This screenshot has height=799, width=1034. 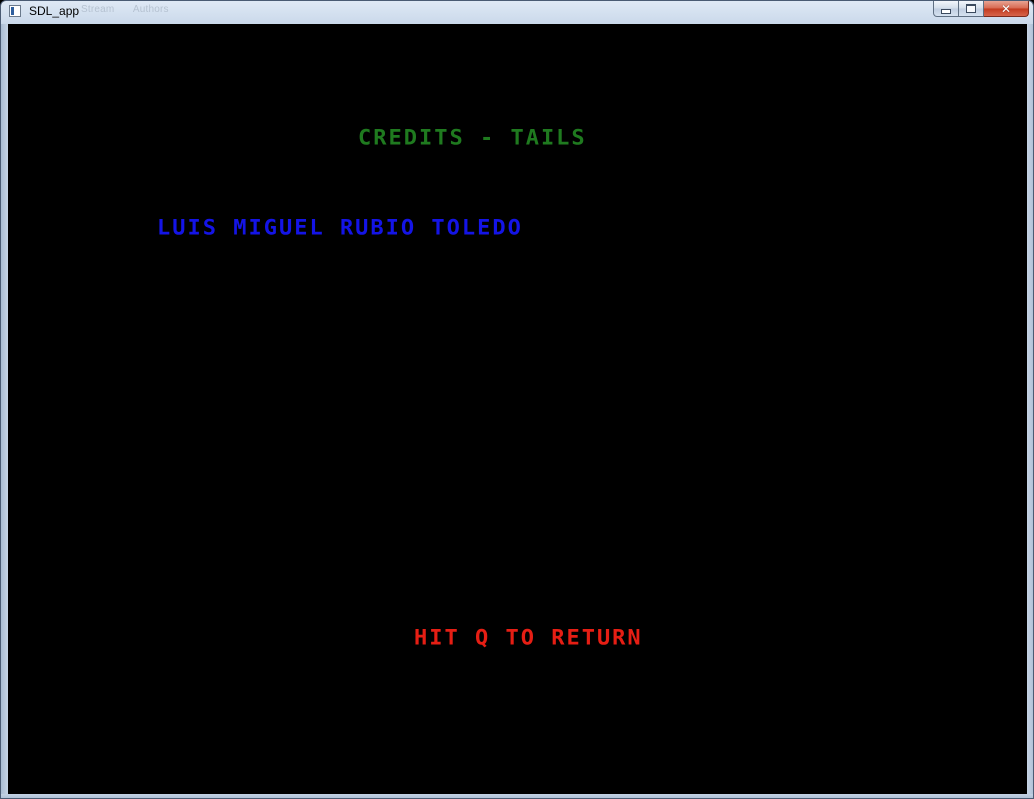 I want to click on title-bar: SDL_app Stream Authors ✕, so click(x=517, y=12).